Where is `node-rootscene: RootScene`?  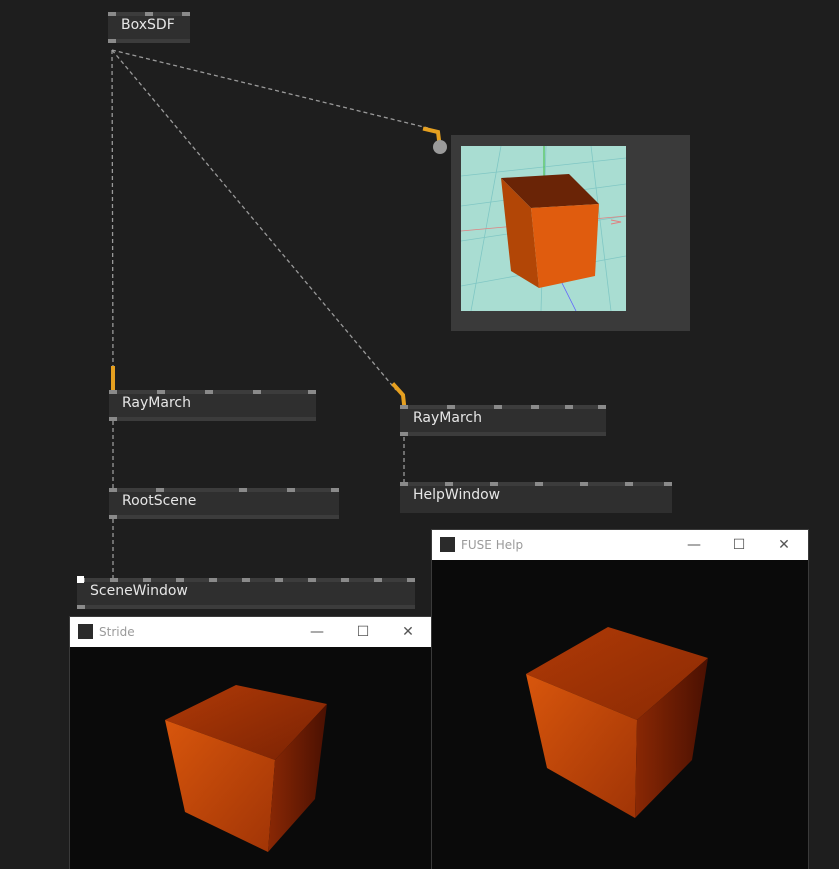 node-rootscene: RootScene is located at coordinates (224, 503).